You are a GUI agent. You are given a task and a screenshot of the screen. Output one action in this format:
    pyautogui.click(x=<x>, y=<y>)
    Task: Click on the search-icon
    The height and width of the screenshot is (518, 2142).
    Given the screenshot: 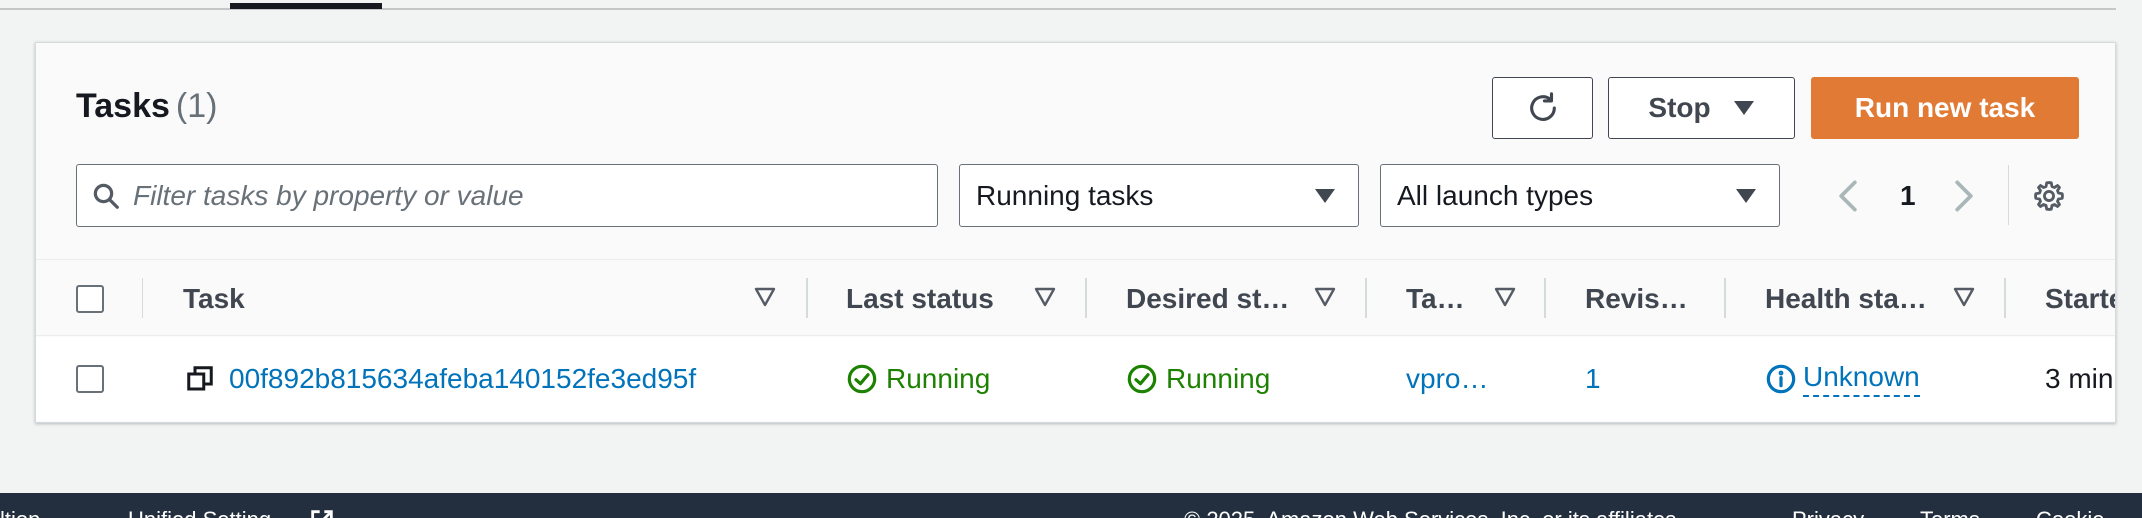 What is the action you would take?
    pyautogui.click(x=106, y=196)
    